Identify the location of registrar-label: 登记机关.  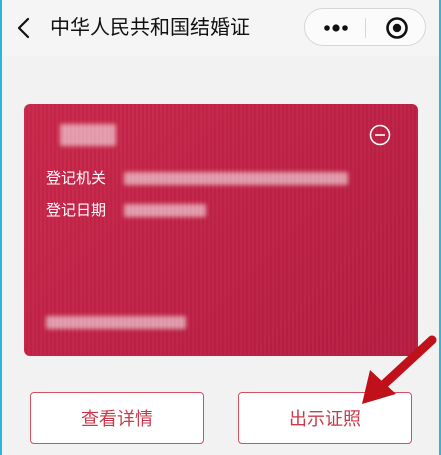
(76, 178).